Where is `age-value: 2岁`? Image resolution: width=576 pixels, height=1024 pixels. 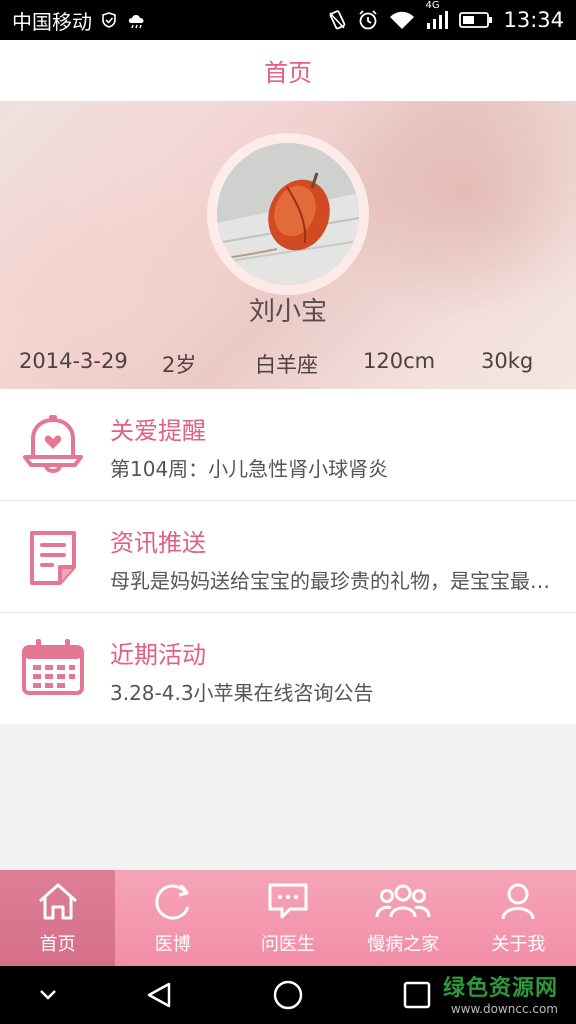
age-value: 2岁 is located at coordinates (179, 365).